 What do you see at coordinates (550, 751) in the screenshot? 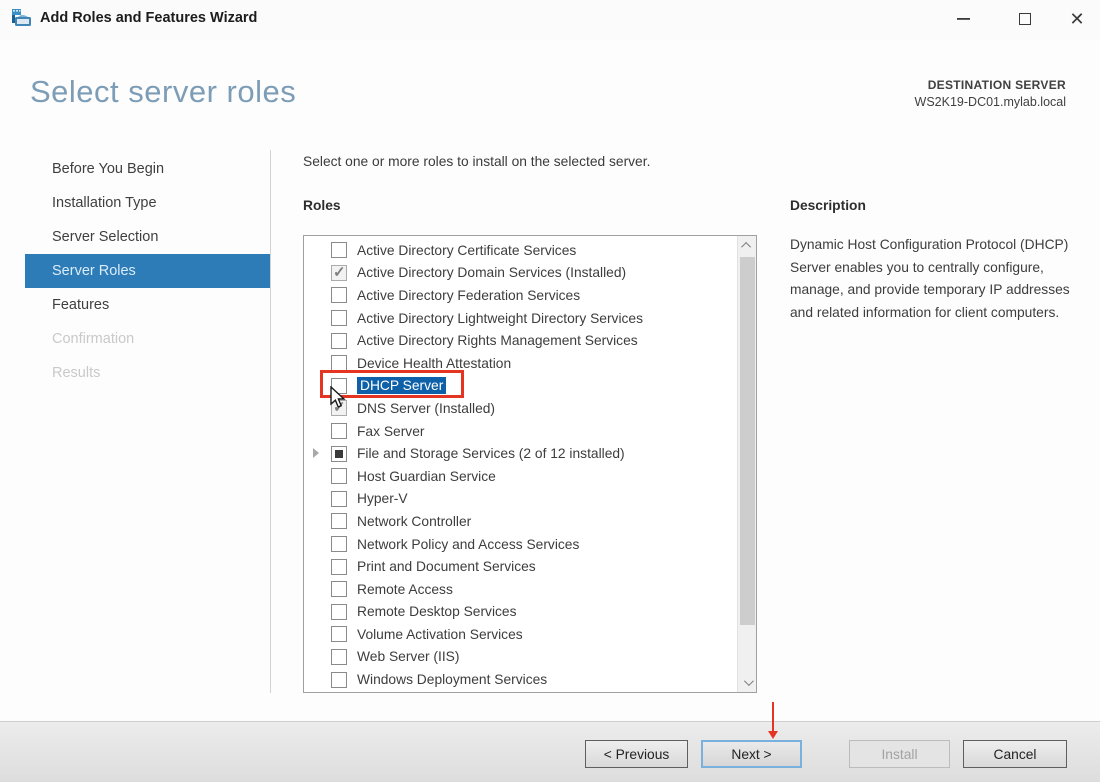
I see `footer-button-bar: < Previous Next > Install Cancel` at bounding box center [550, 751].